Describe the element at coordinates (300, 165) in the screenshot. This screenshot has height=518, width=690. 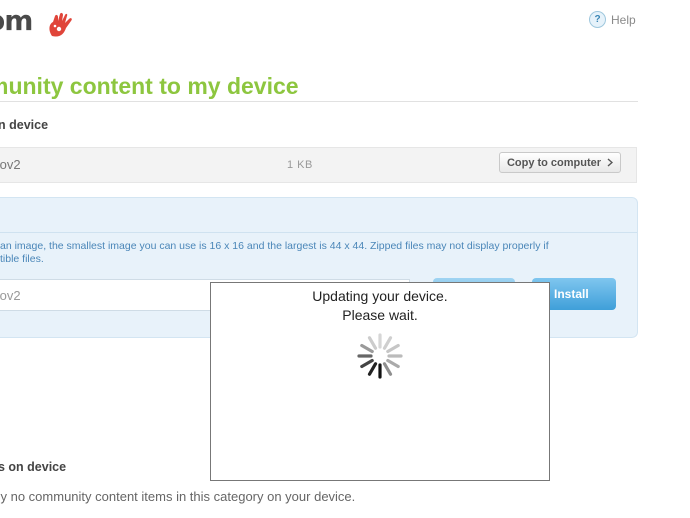
I see `file-size: 1 KB` at that location.